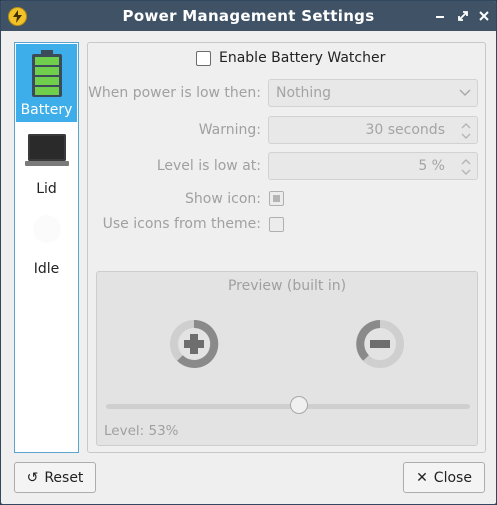 This screenshot has width=497, height=505. Describe the element at coordinates (276, 224) in the screenshot. I see `theme-icons-checkbox` at that location.